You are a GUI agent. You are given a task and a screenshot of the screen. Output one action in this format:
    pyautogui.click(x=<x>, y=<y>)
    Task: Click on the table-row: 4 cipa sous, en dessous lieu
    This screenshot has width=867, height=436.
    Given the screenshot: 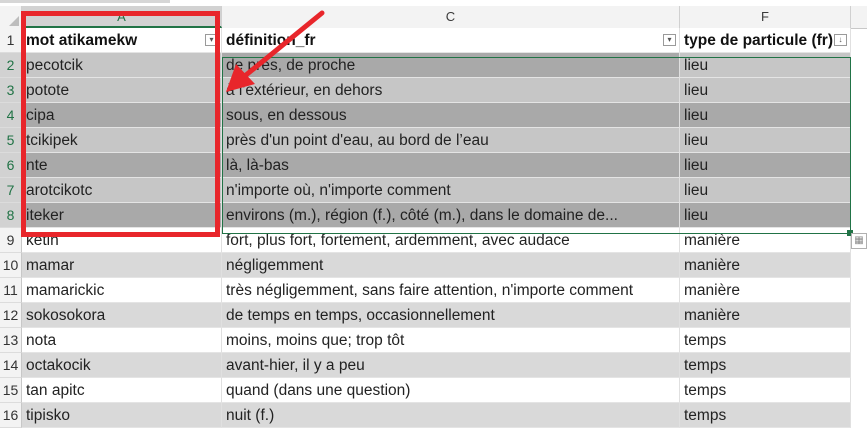 What is the action you would take?
    pyautogui.click(x=433, y=115)
    